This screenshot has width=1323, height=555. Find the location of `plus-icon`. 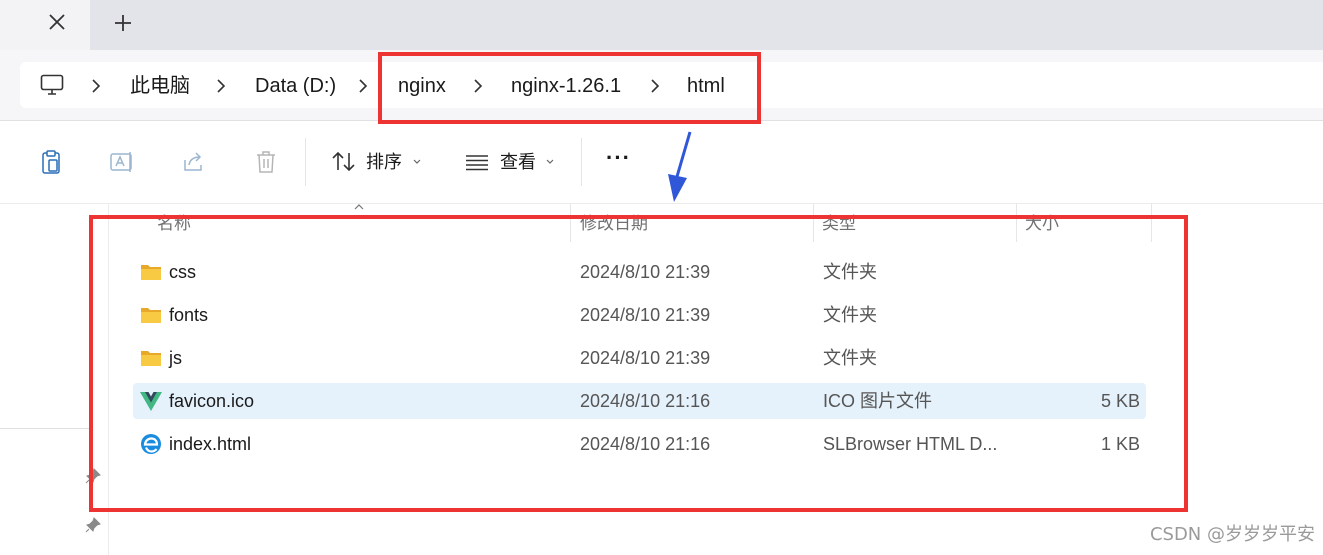

plus-icon is located at coordinates (123, 23).